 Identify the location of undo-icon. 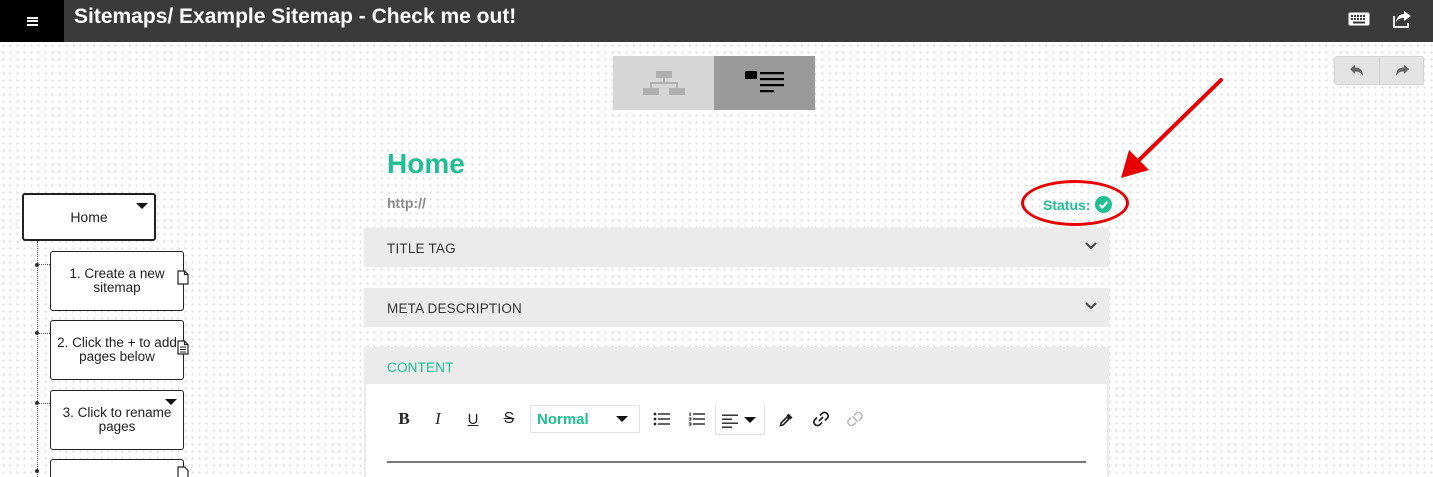
(1356, 70).